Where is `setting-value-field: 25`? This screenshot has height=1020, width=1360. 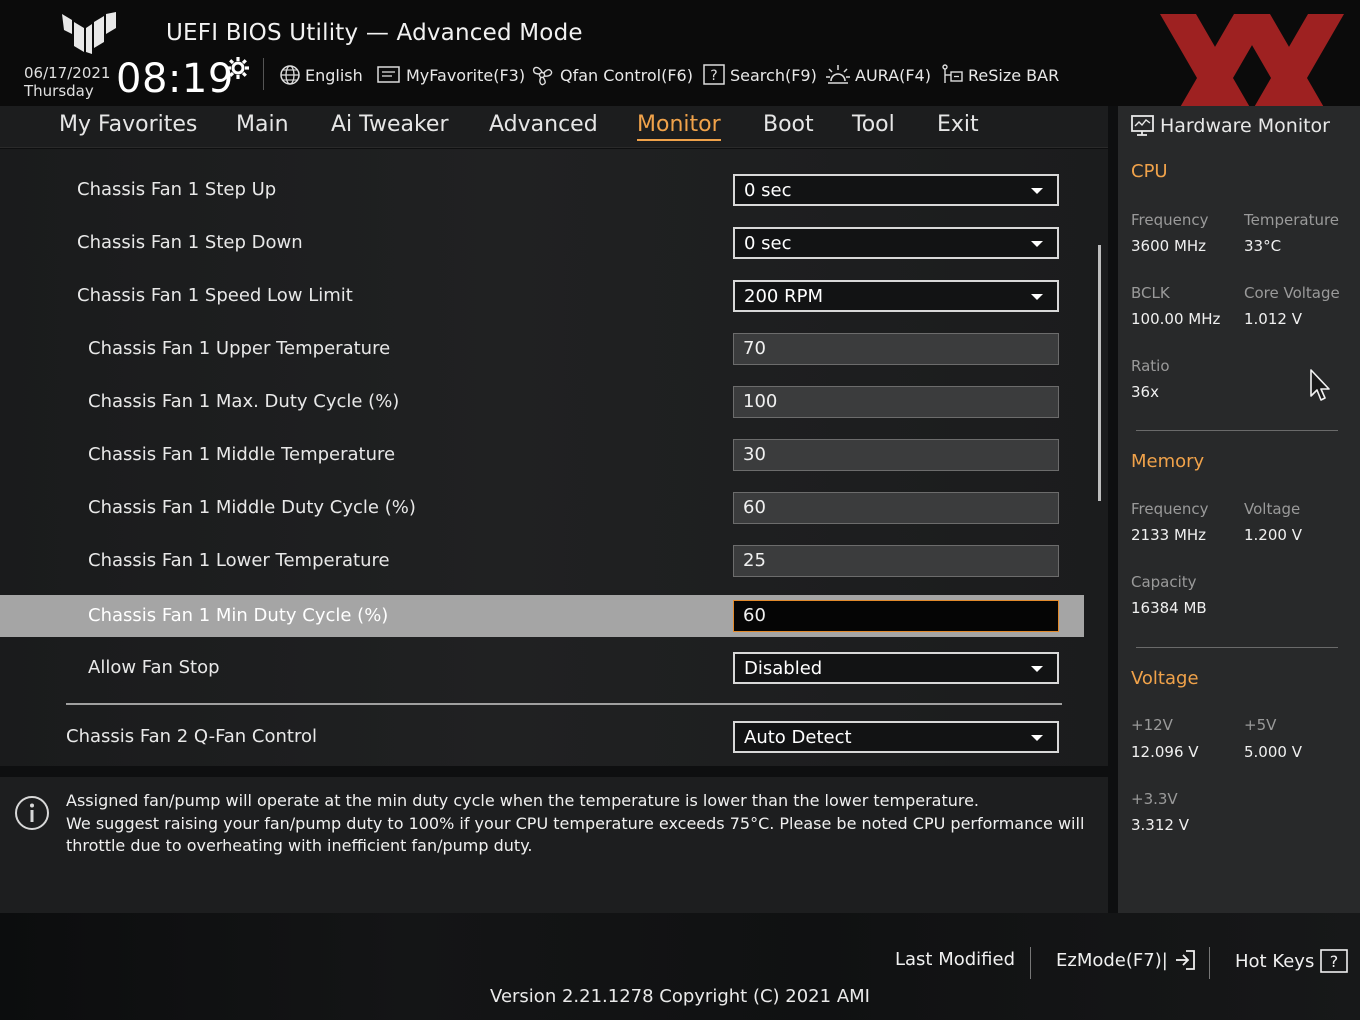 setting-value-field: 25 is located at coordinates (896, 561).